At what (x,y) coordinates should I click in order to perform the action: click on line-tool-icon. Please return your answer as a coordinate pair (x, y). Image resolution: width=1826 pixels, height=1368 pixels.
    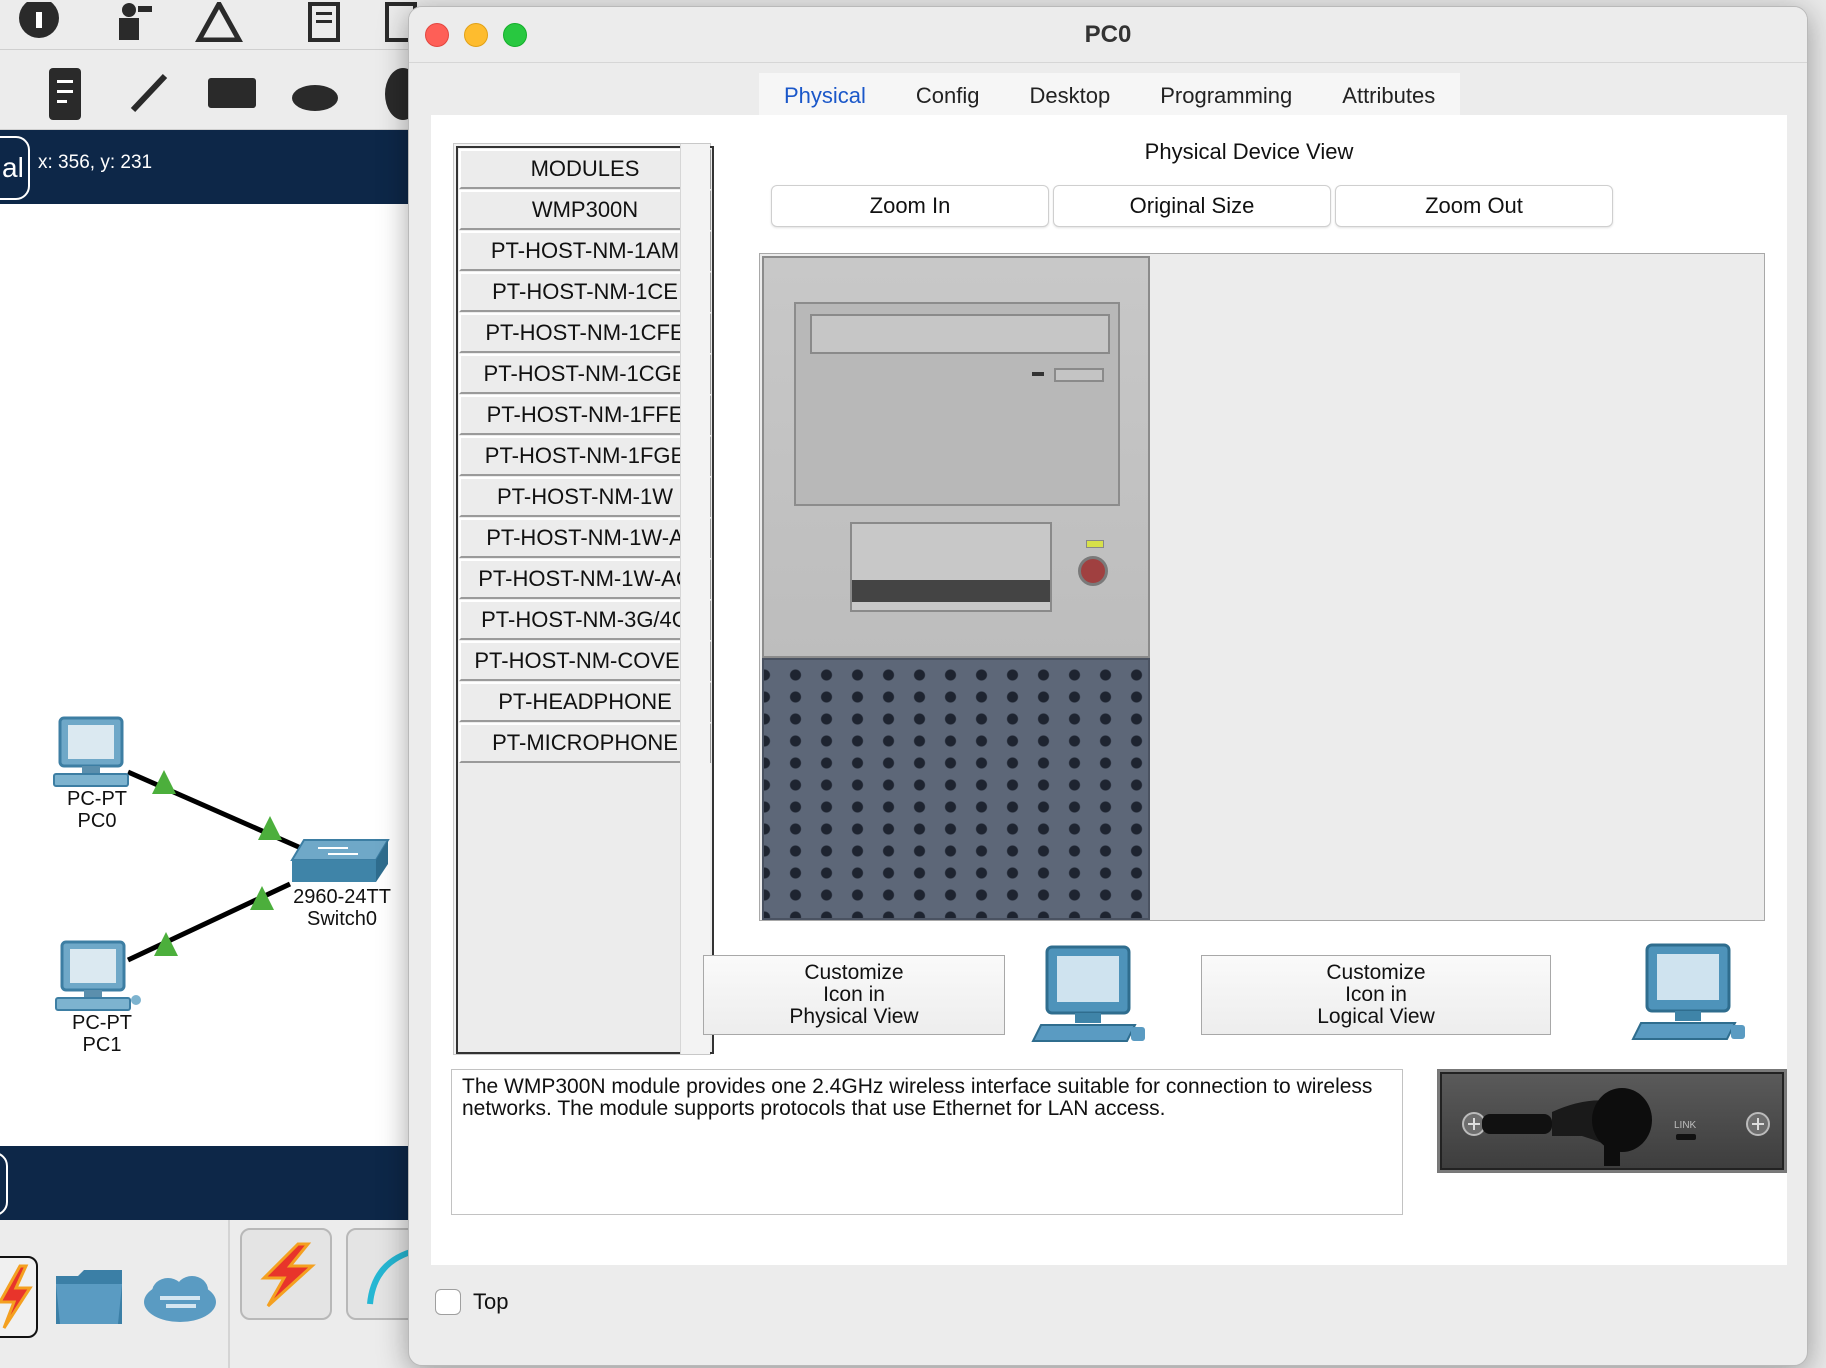
    Looking at the image, I should click on (149, 95).